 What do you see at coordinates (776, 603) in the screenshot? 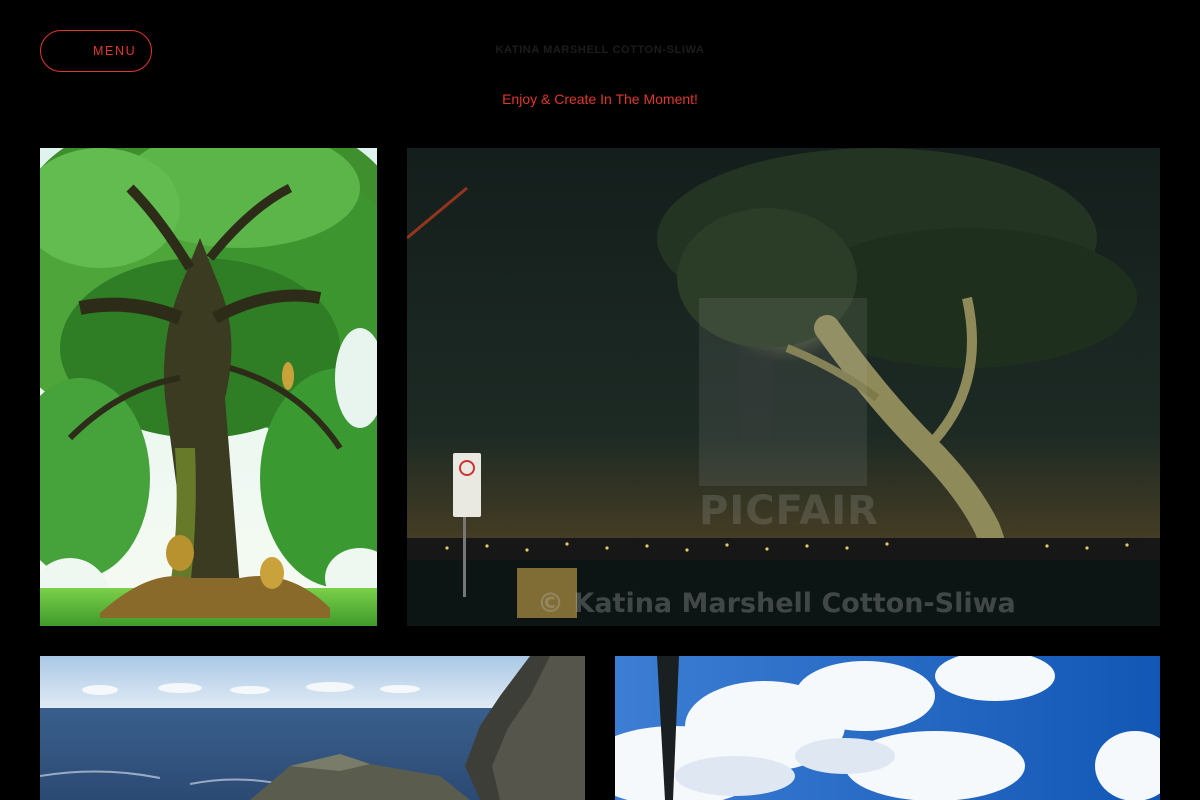
I see `copyright-overlay: © Katina Marshell Cotton-Sliwa` at bounding box center [776, 603].